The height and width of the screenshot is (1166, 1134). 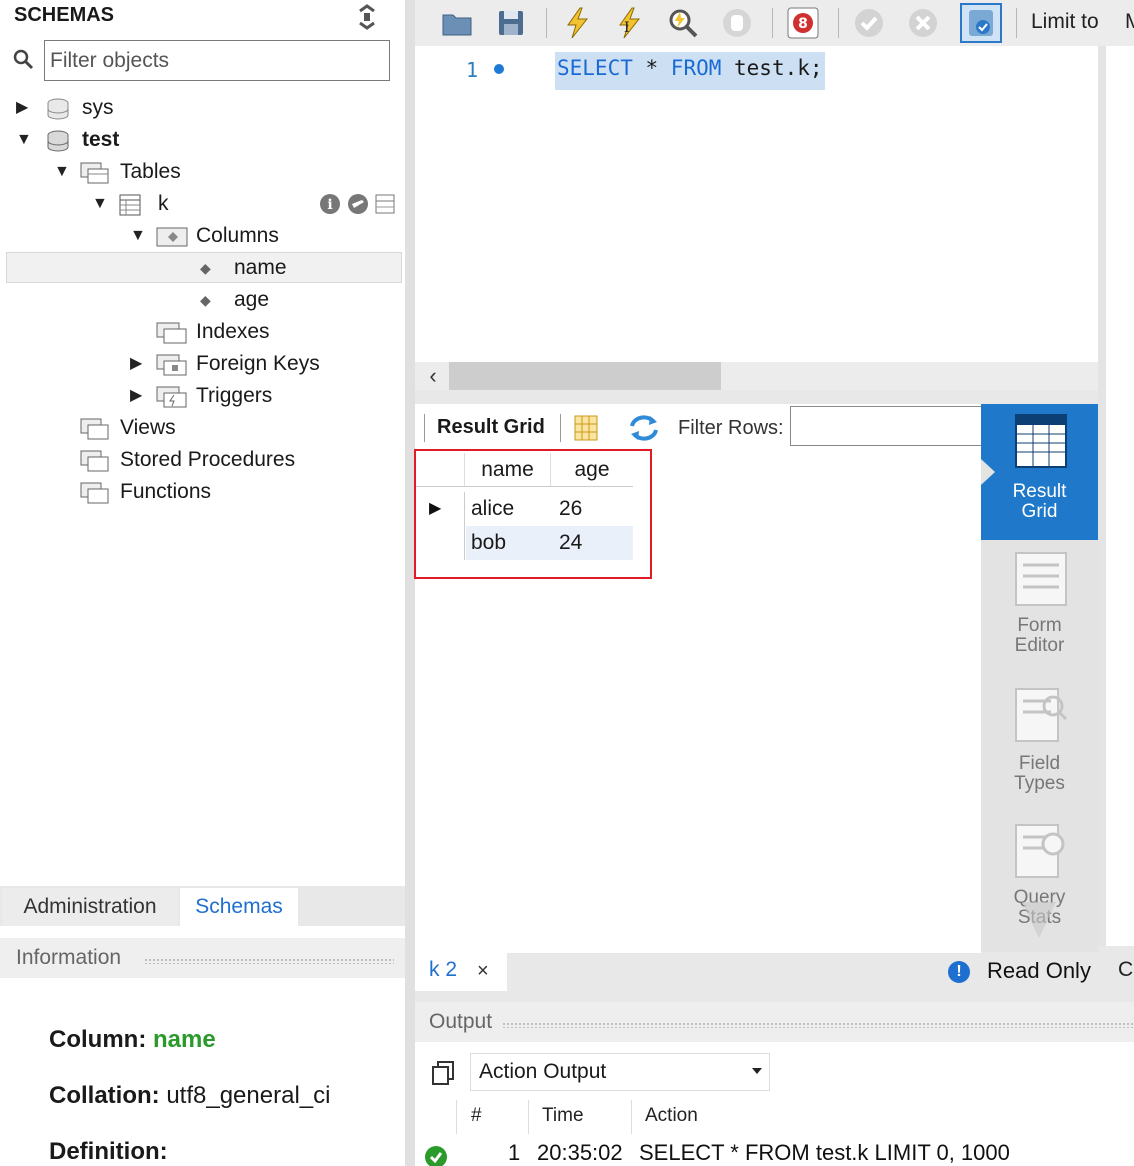 I want to click on tree-item-tables: ▼ Tables, so click(x=200, y=172).